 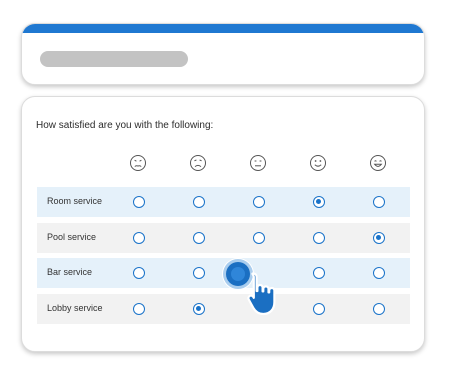 I want to click on row-label: Room service, so click(x=75, y=201).